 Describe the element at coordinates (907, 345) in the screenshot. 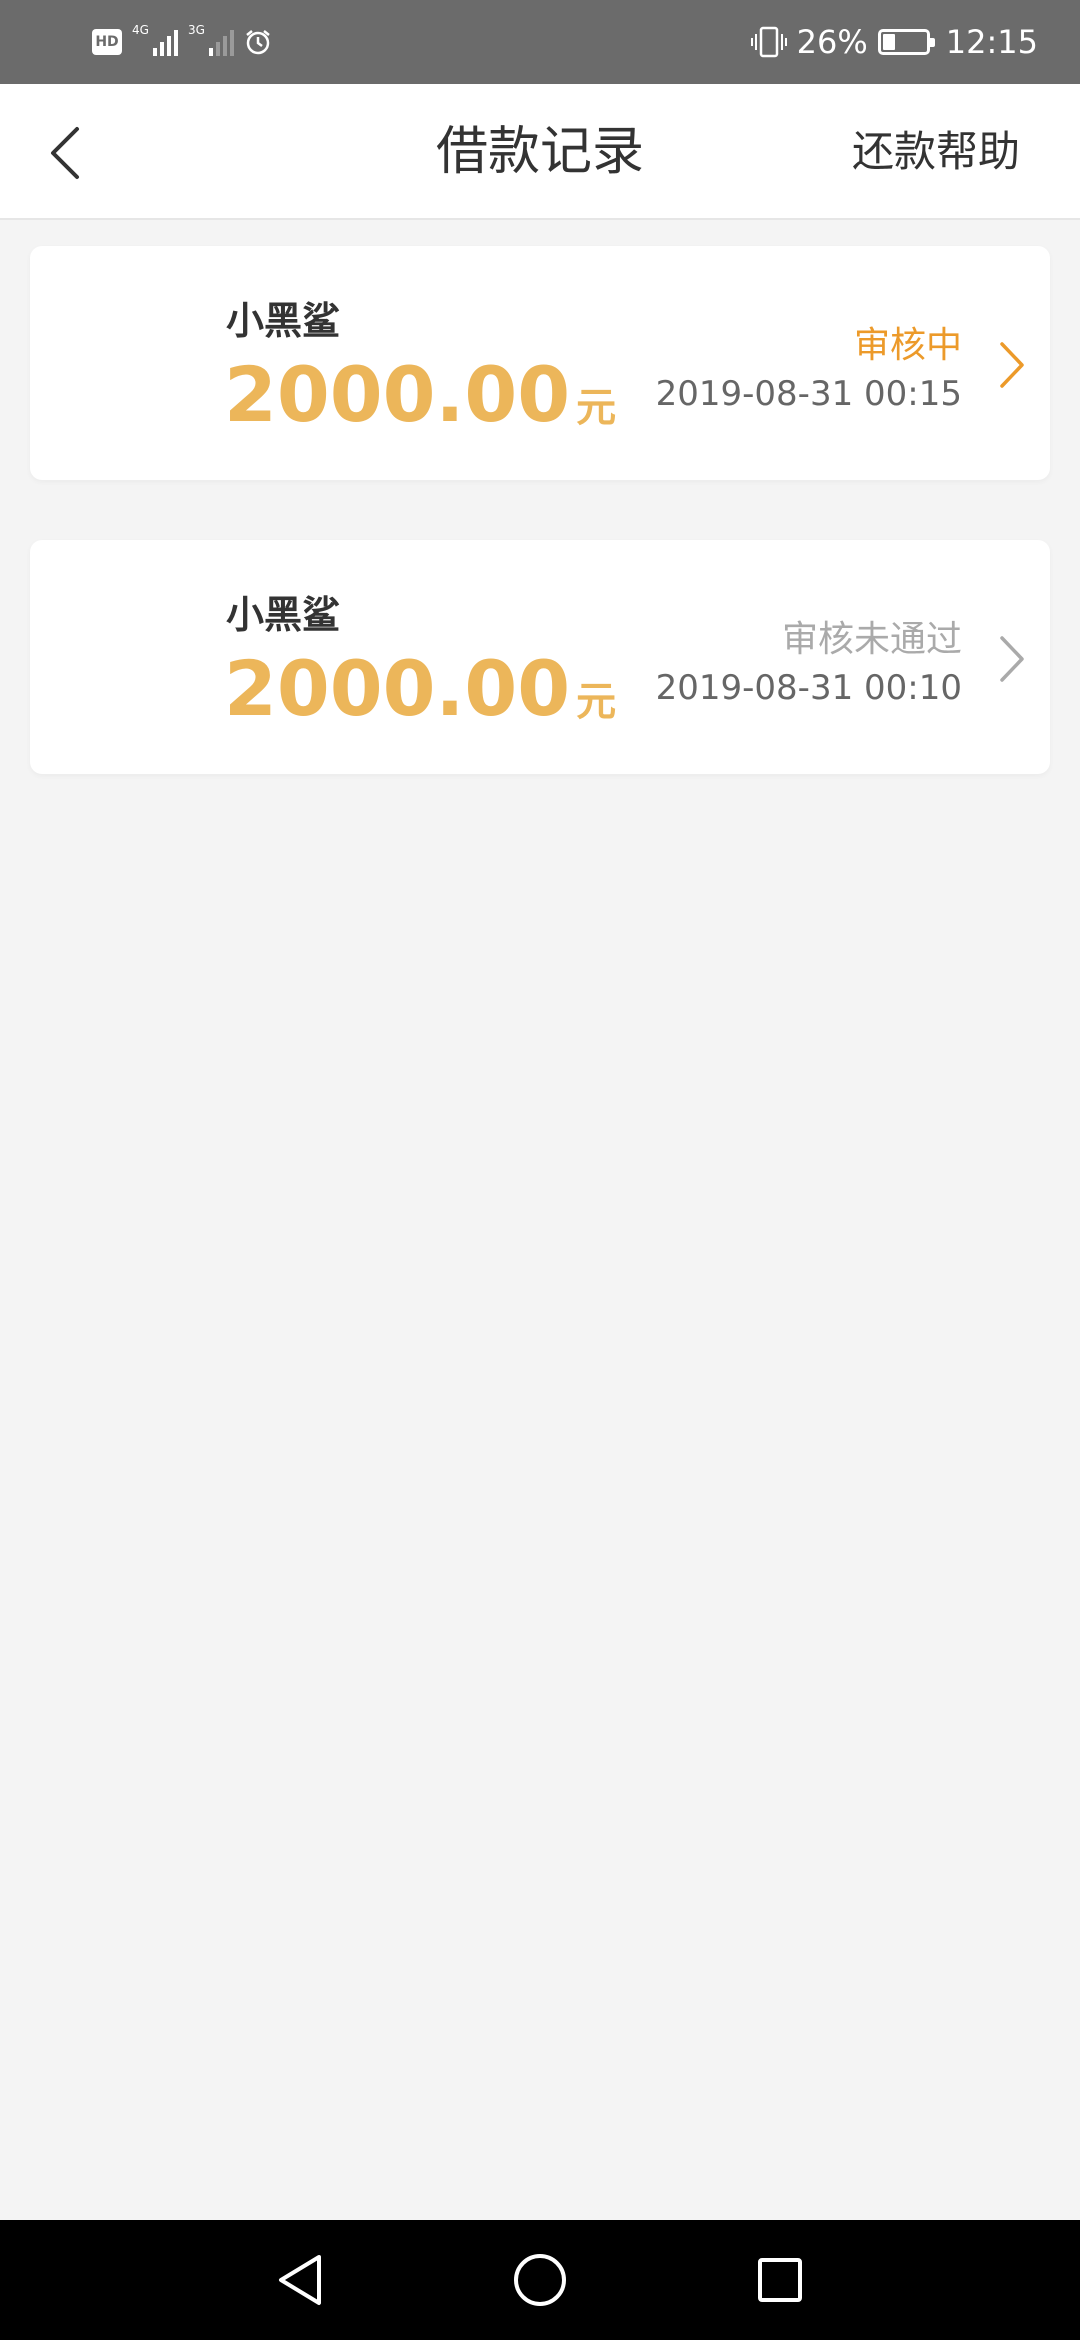

I see `status-label: 审核中` at that location.